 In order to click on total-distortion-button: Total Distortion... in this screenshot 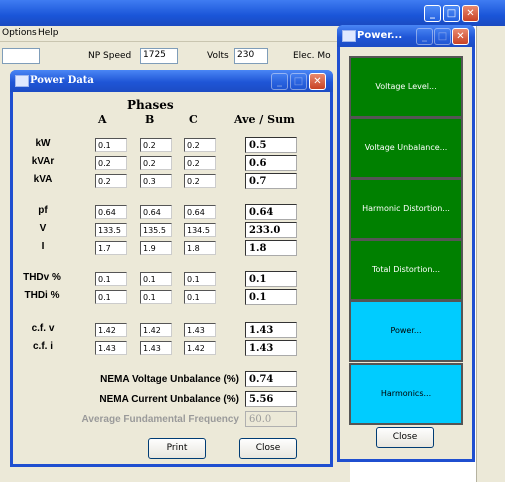, I will do `click(406, 270)`.